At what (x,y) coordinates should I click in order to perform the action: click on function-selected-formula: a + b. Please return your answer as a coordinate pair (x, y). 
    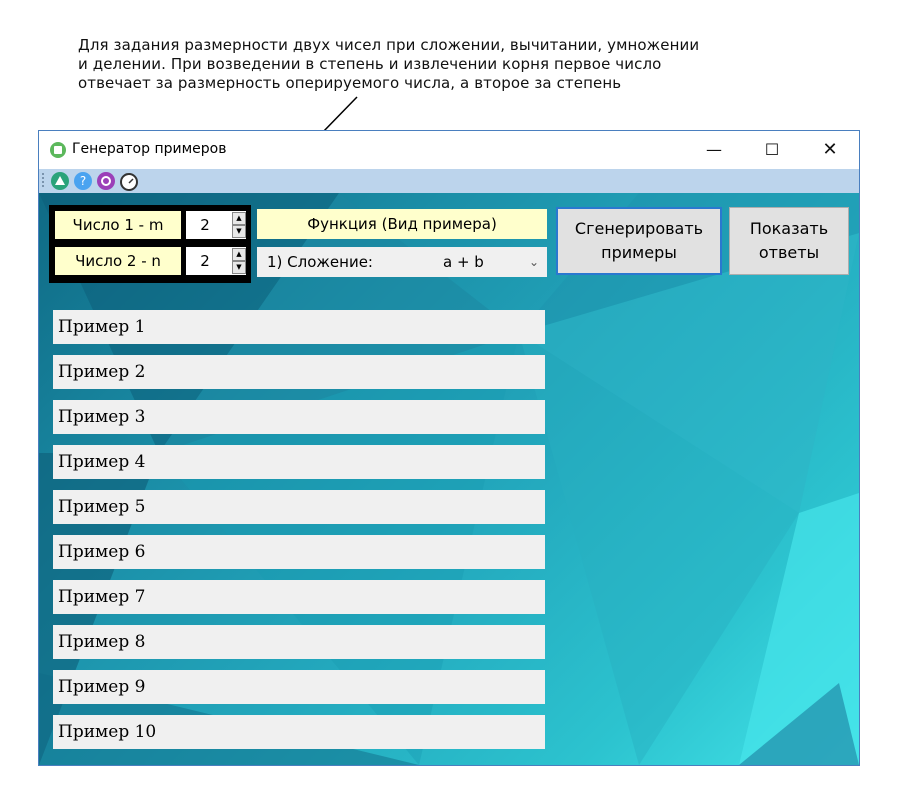
    Looking at the image, I should click on (463, 262).